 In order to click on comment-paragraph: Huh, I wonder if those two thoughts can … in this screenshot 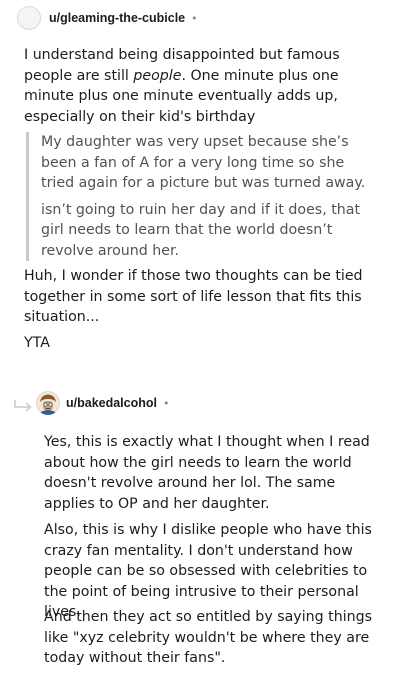, I will do `click(193, 296)`.